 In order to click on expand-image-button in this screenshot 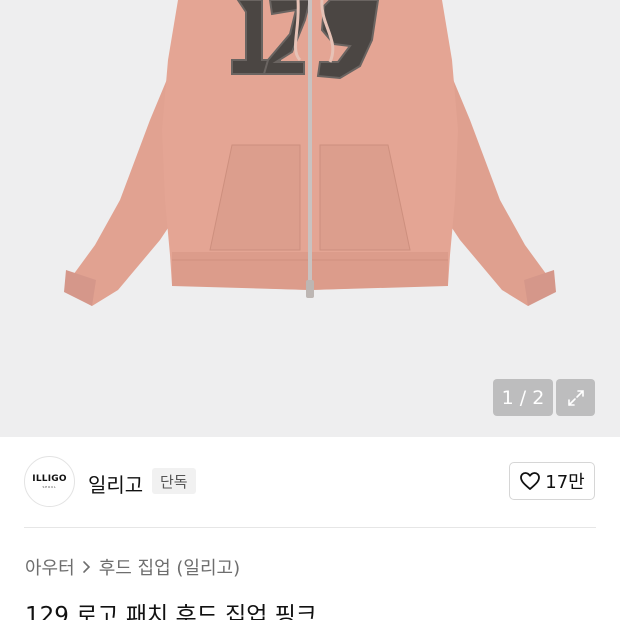, I will do `click(575, 397)`.